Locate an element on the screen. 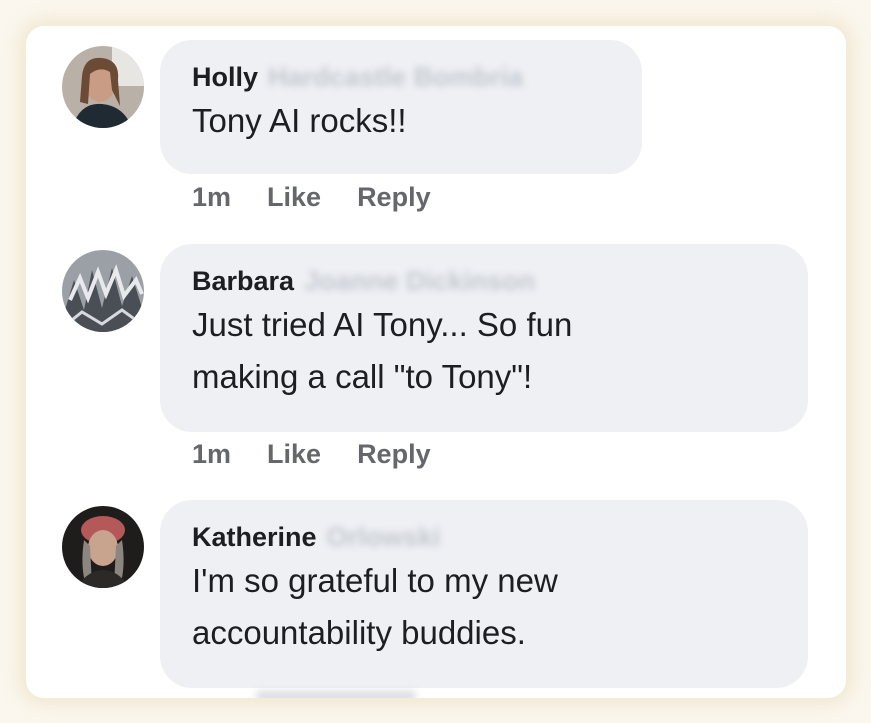 The image size is (871, 723). comment-text: Tony AI rocks!! is located at coordinates (401, 121).